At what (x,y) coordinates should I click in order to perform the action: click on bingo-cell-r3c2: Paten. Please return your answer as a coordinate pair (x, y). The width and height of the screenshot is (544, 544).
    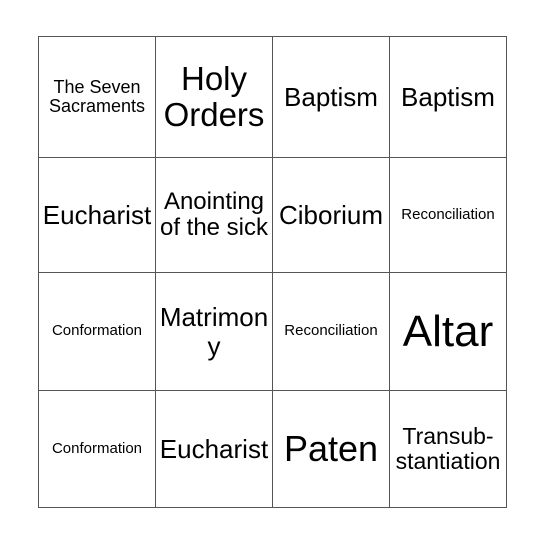
    Looking at the image, I should click on (331, 449).